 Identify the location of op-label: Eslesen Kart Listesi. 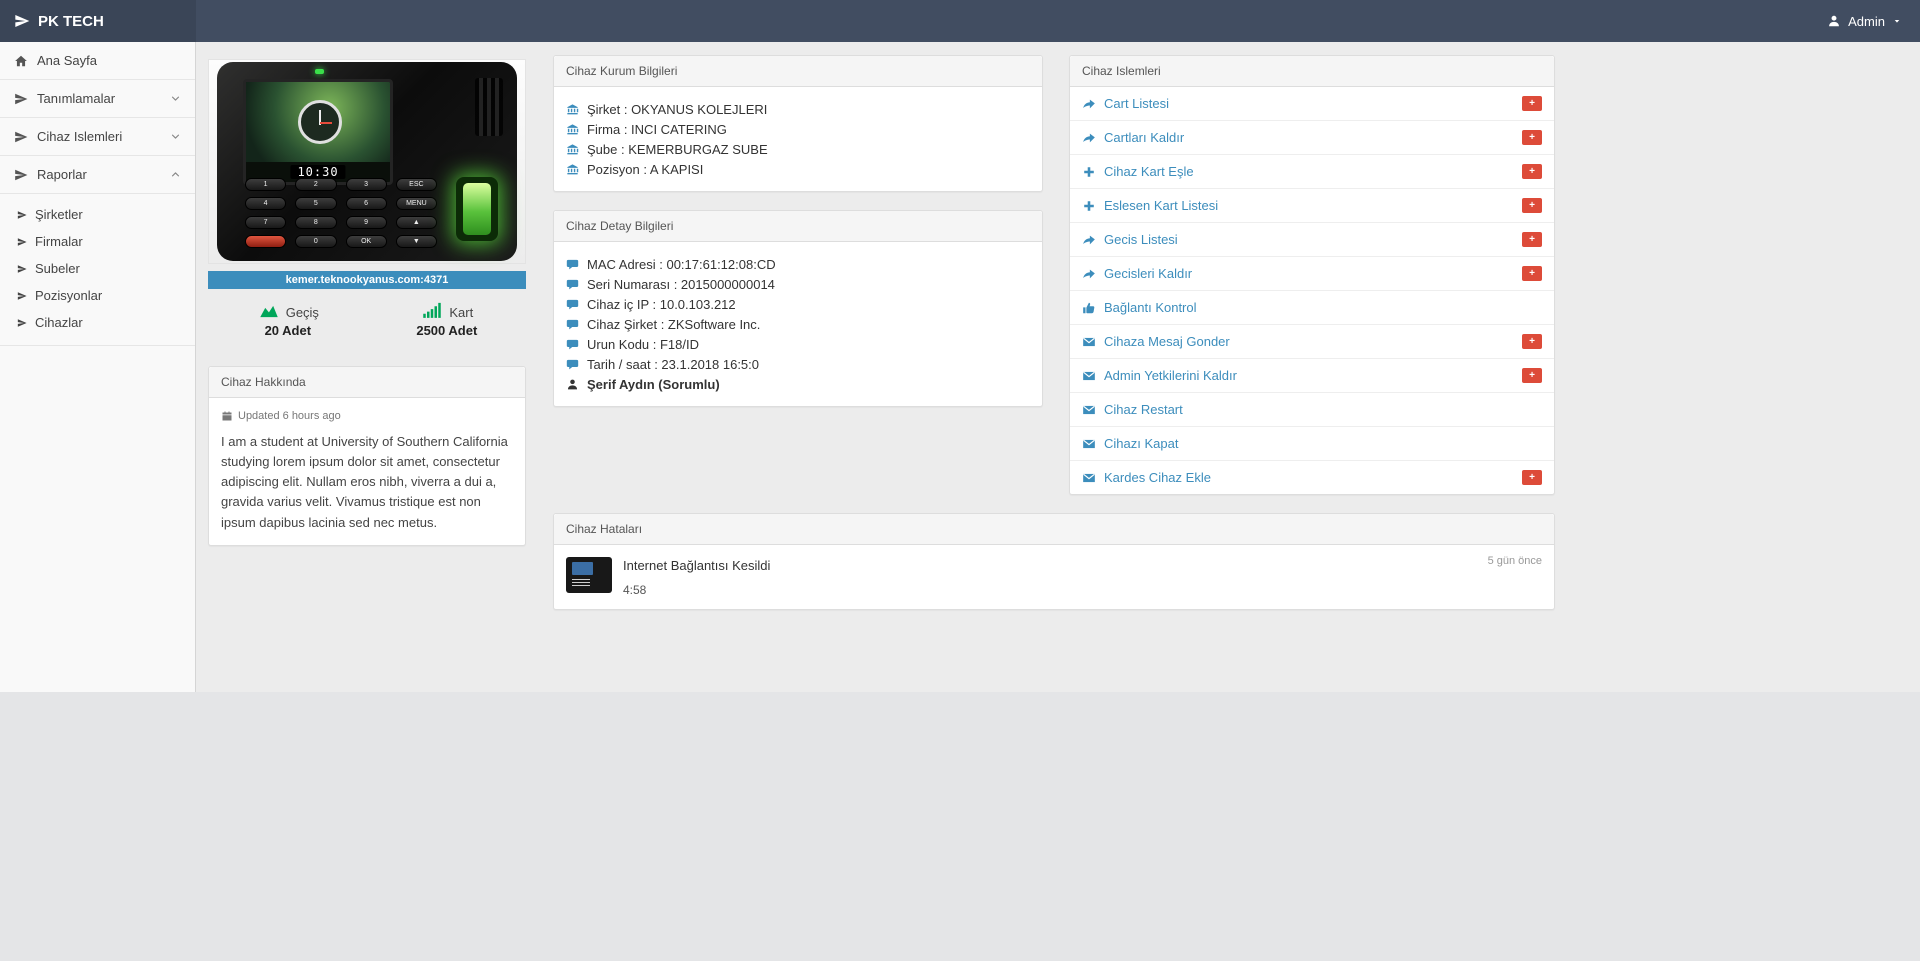
(1161, 205).